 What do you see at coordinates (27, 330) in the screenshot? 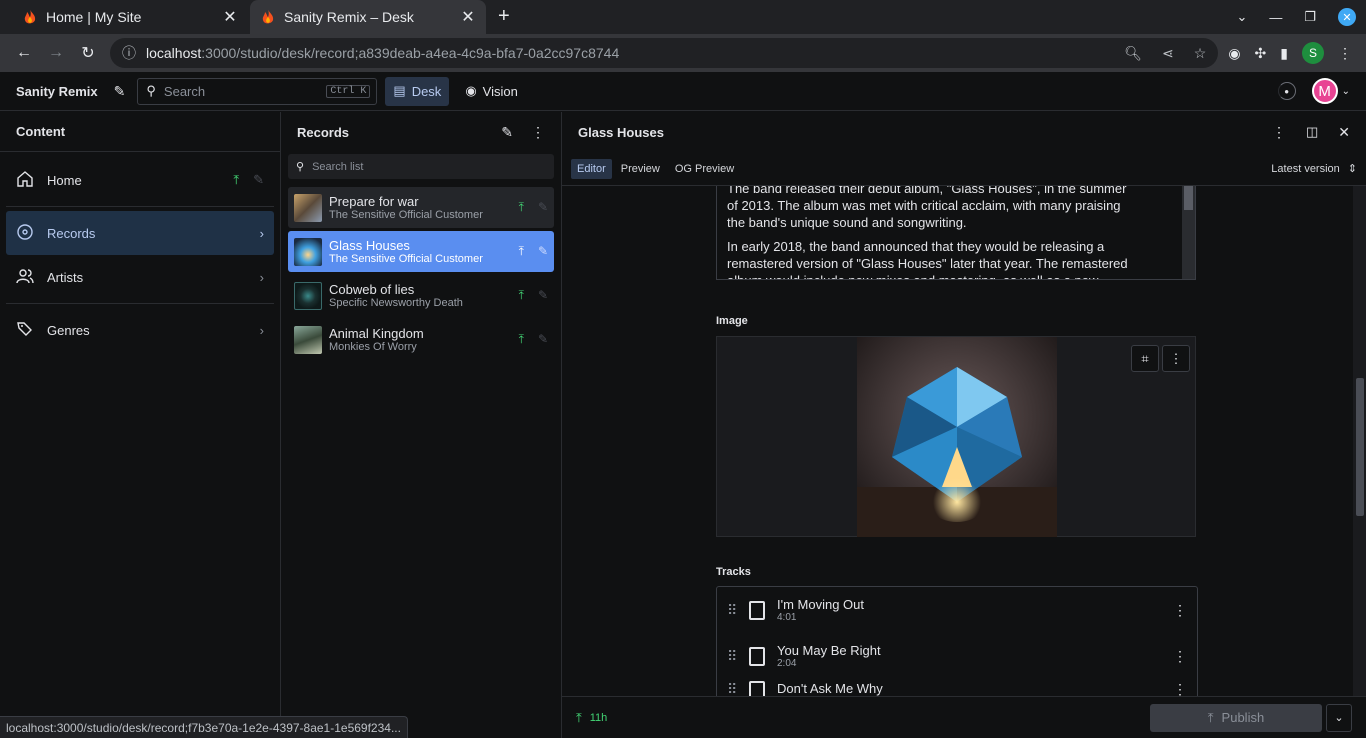
I see `tags-icon` at bounding box center [27, 330].